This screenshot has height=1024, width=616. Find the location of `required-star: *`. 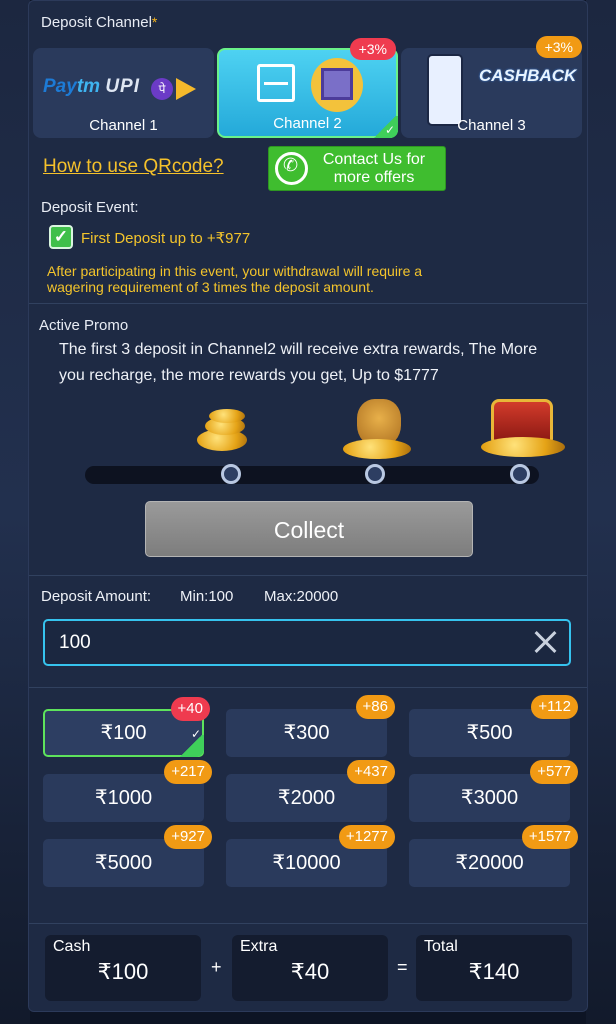

required-star: * is located at coordinates (154, 22).